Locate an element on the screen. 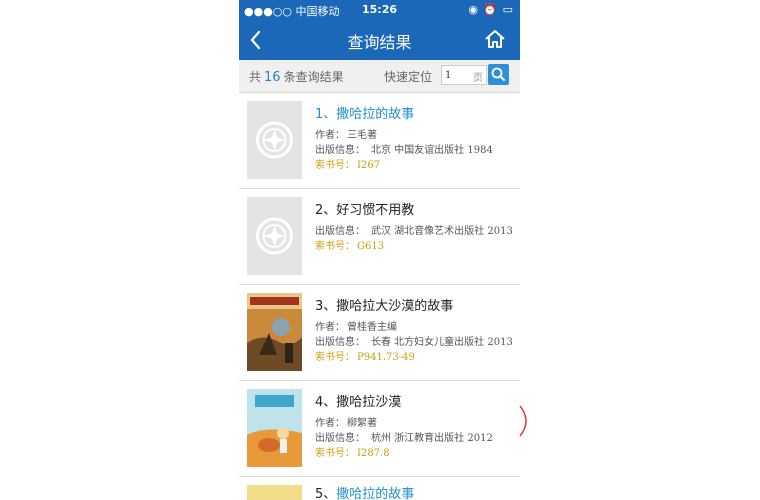 The width and height of the screenshot is (760, 500). status-icons: ◉ ⏰ ▭ is located at coordinates (491, 9).